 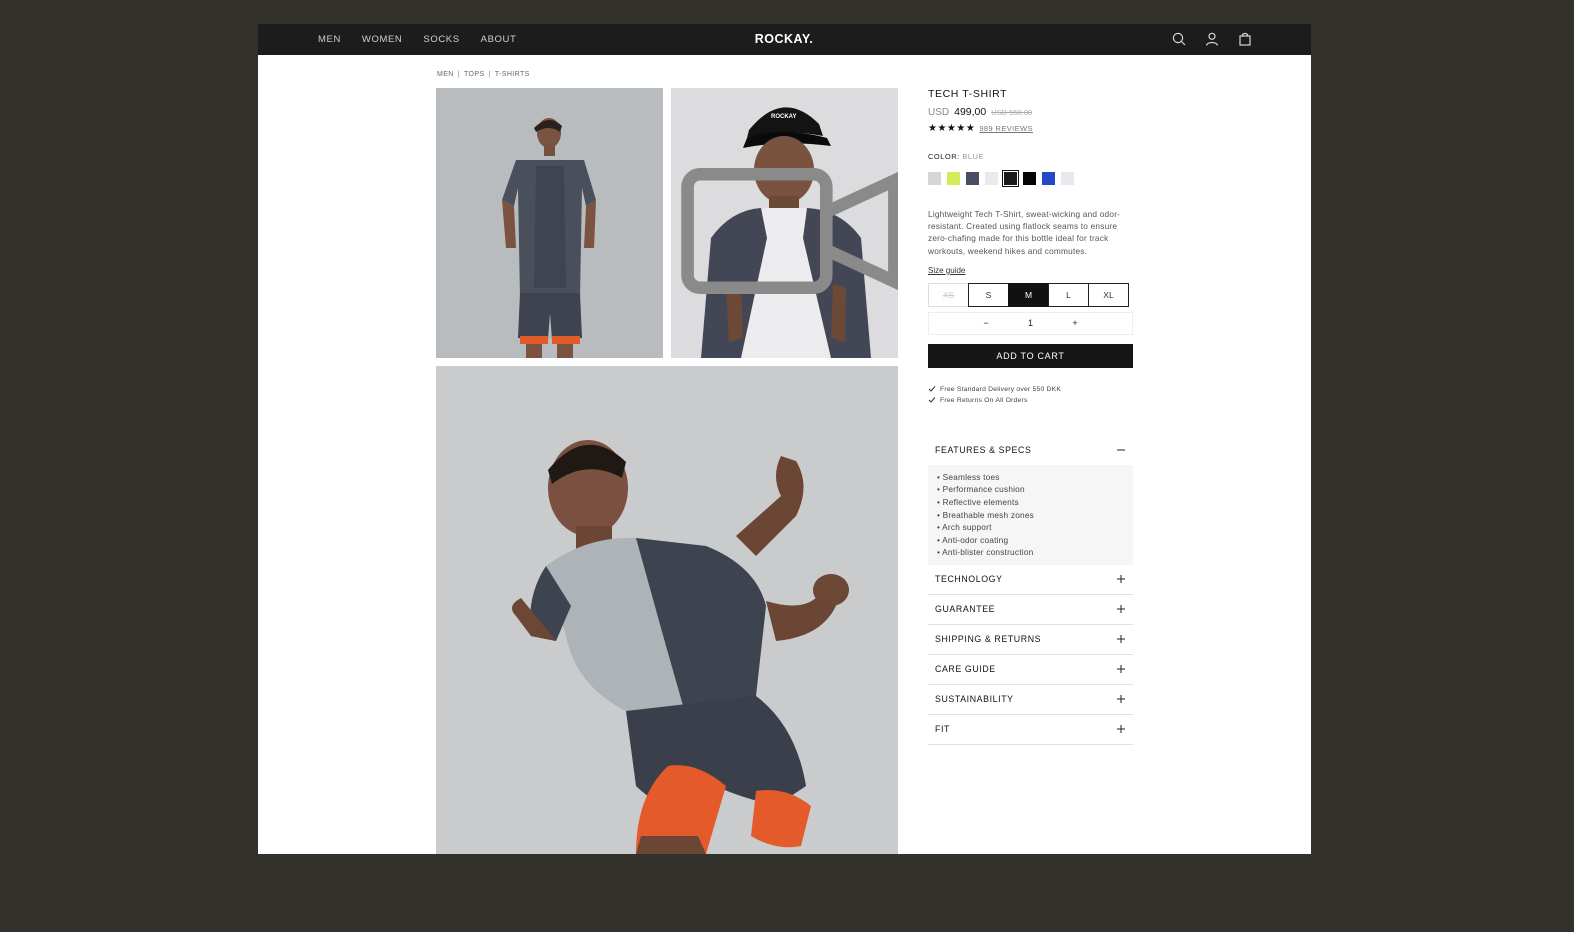 I want to click on accordion-title: SHIPPING & RETURNS, so click(x=988, y=639).